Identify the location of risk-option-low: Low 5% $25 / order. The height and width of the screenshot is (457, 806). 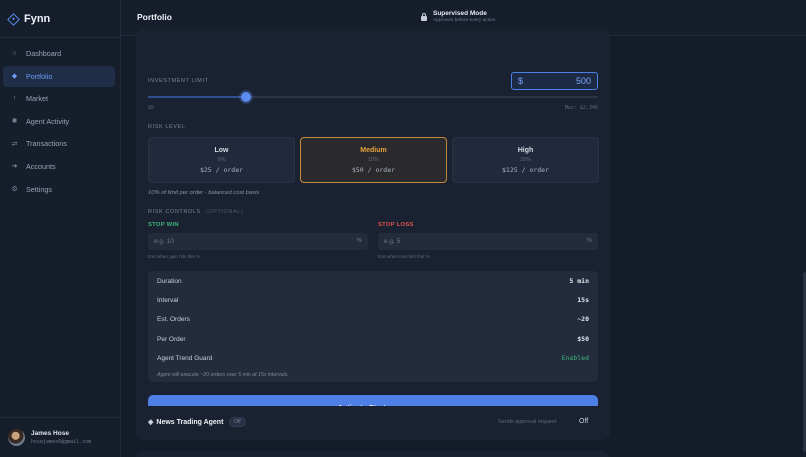
(221, 160).